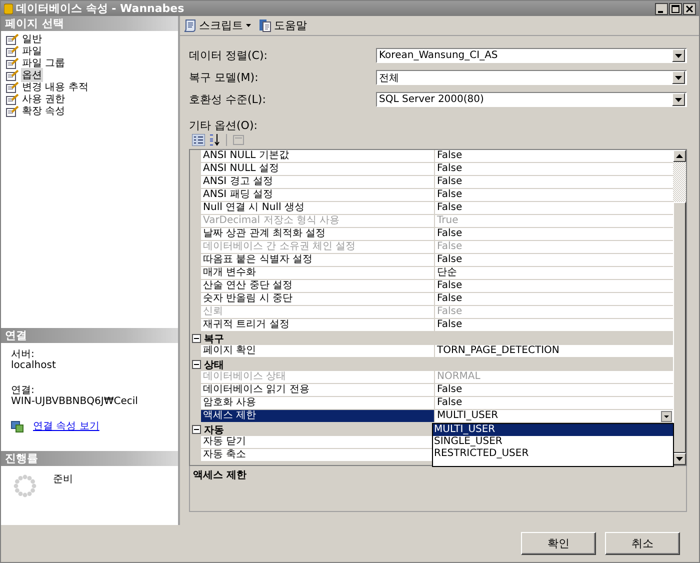 This screenshot has height=563, width=700. I want to click on property-value: MULTI_USER, so click(554, 416).